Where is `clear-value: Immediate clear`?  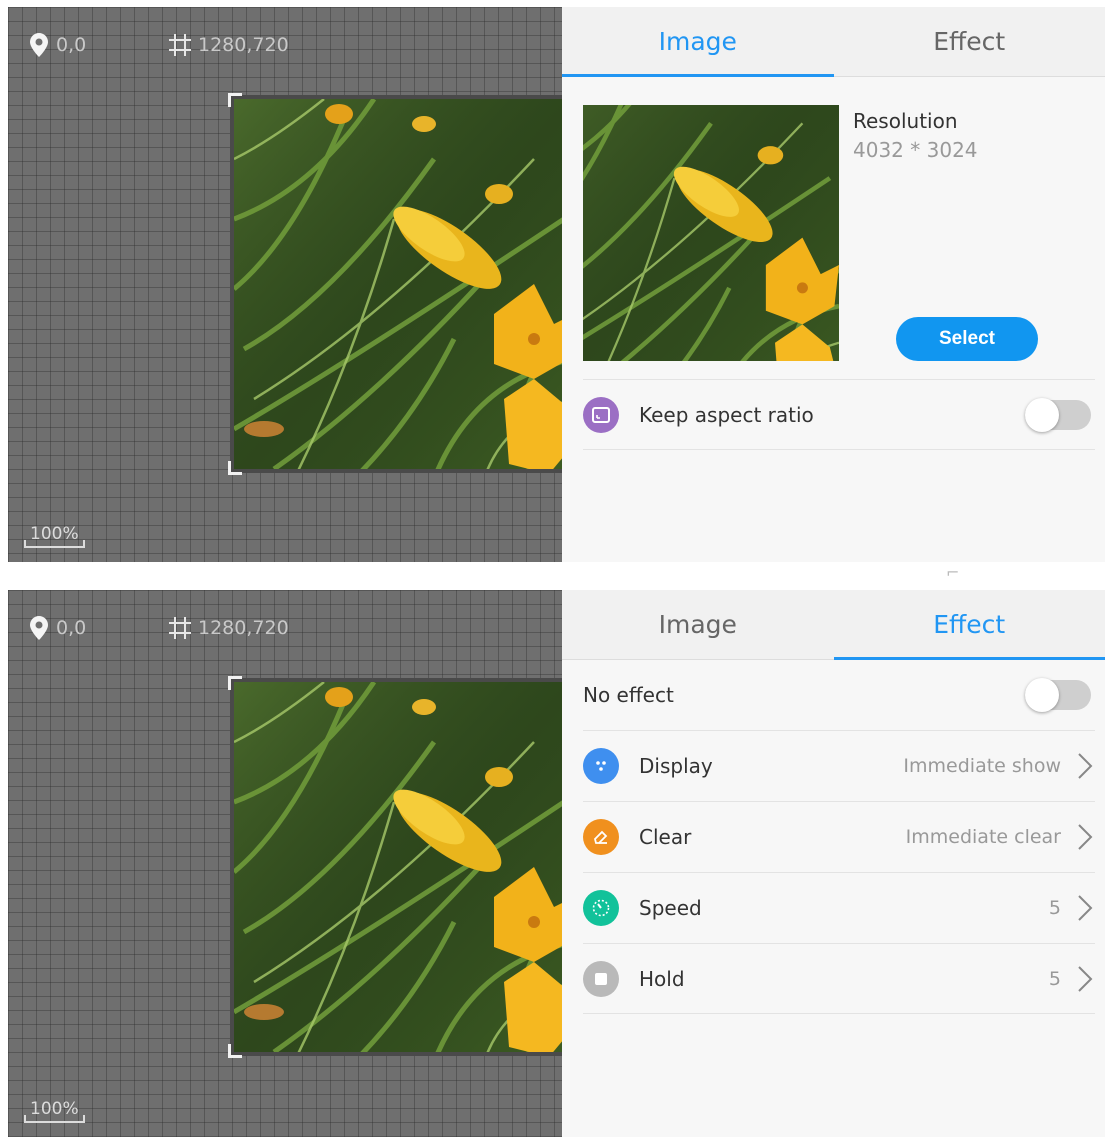 clear-value: Immediate clear is located at coordinates (983, 837).